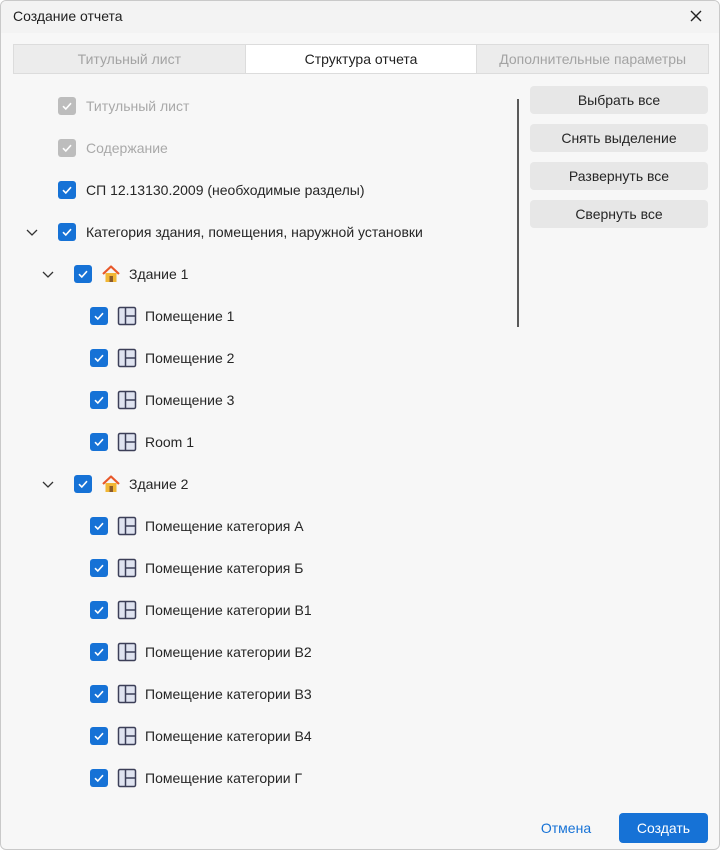  I want to click on select-all-button: Выбрать все, so click(619, 100).